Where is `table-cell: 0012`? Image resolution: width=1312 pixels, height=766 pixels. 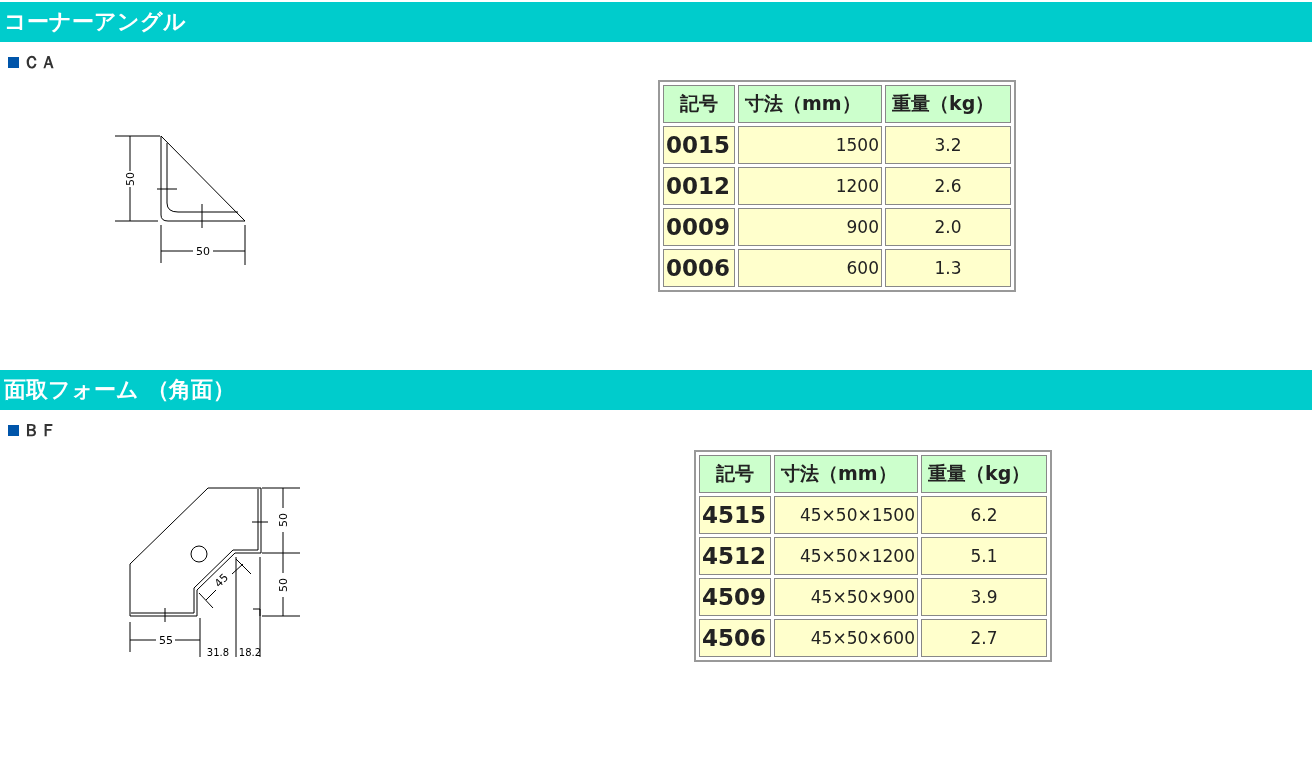
table-cell: 0012 is located at coordinates (699, 186).